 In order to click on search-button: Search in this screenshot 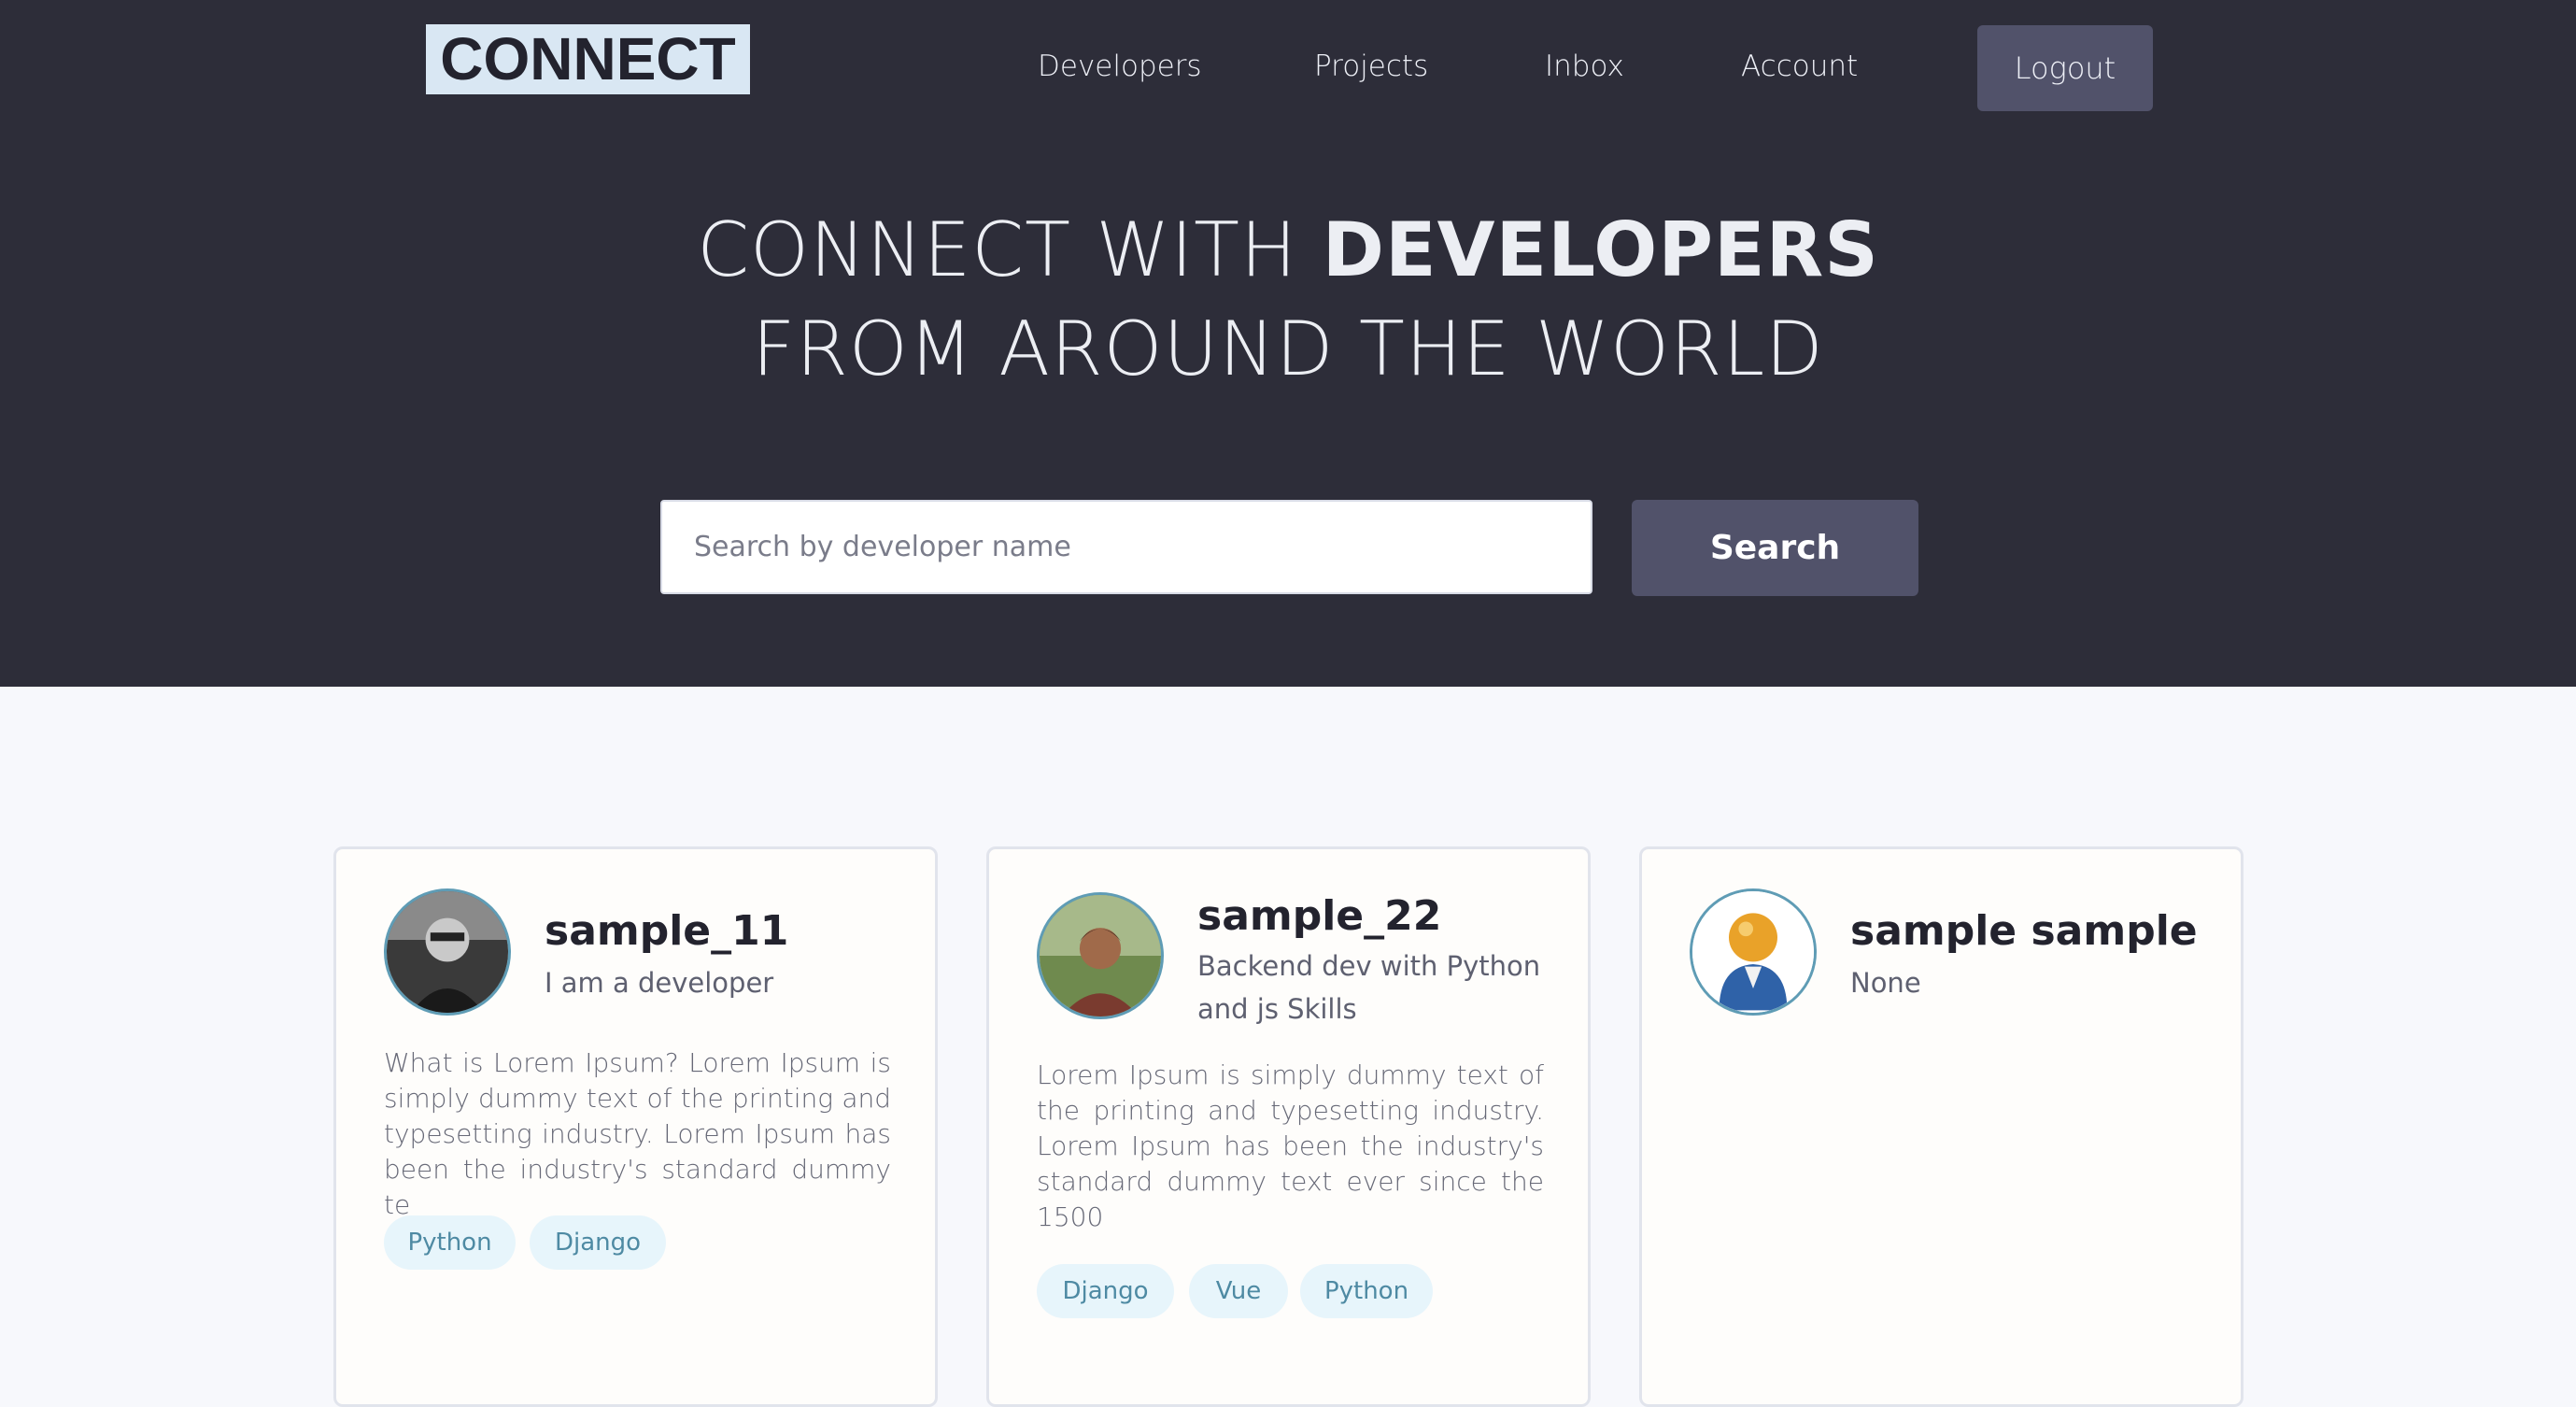, I will do `click(1775, 548)`.